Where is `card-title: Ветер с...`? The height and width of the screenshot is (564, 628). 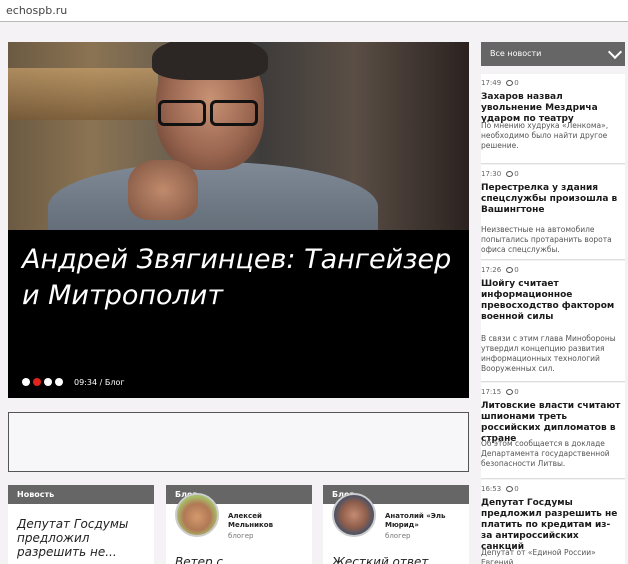
card-title: Ветер с... is located at coordinates (240, 559).